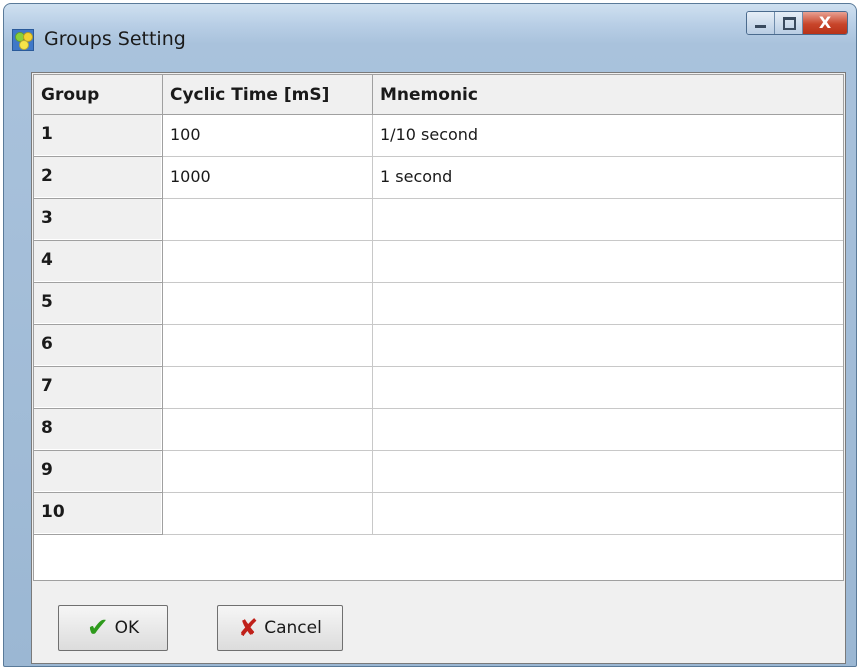 Image resolution: width=860 pixels, height=672 pixels. What do you see at coordinates (268, 178) in the screenshot?
I see `cell-cyclic-time: 1000` at bounding box center [268, 178].